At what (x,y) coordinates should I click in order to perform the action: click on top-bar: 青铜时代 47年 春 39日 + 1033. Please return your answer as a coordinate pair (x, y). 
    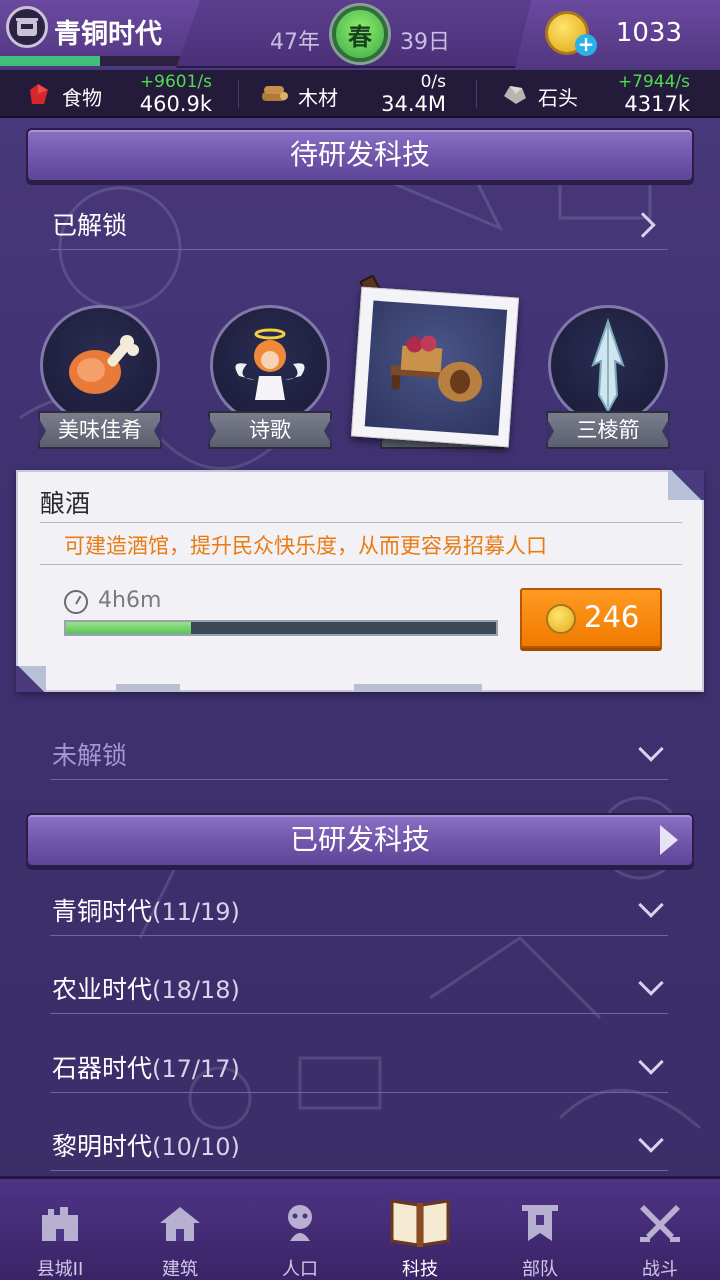
    Looking at the image, I should click on (360, 34).